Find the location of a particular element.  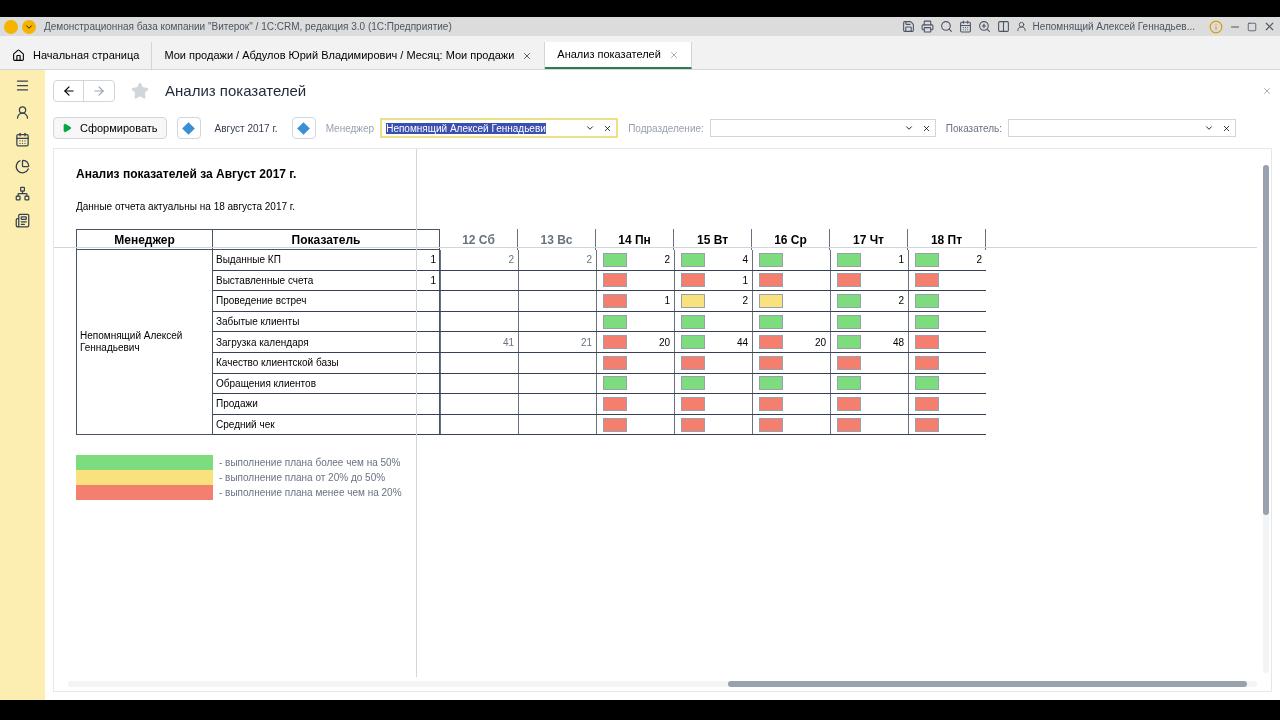

page-title: Анализ показателей is located at coordinates (236, 90).